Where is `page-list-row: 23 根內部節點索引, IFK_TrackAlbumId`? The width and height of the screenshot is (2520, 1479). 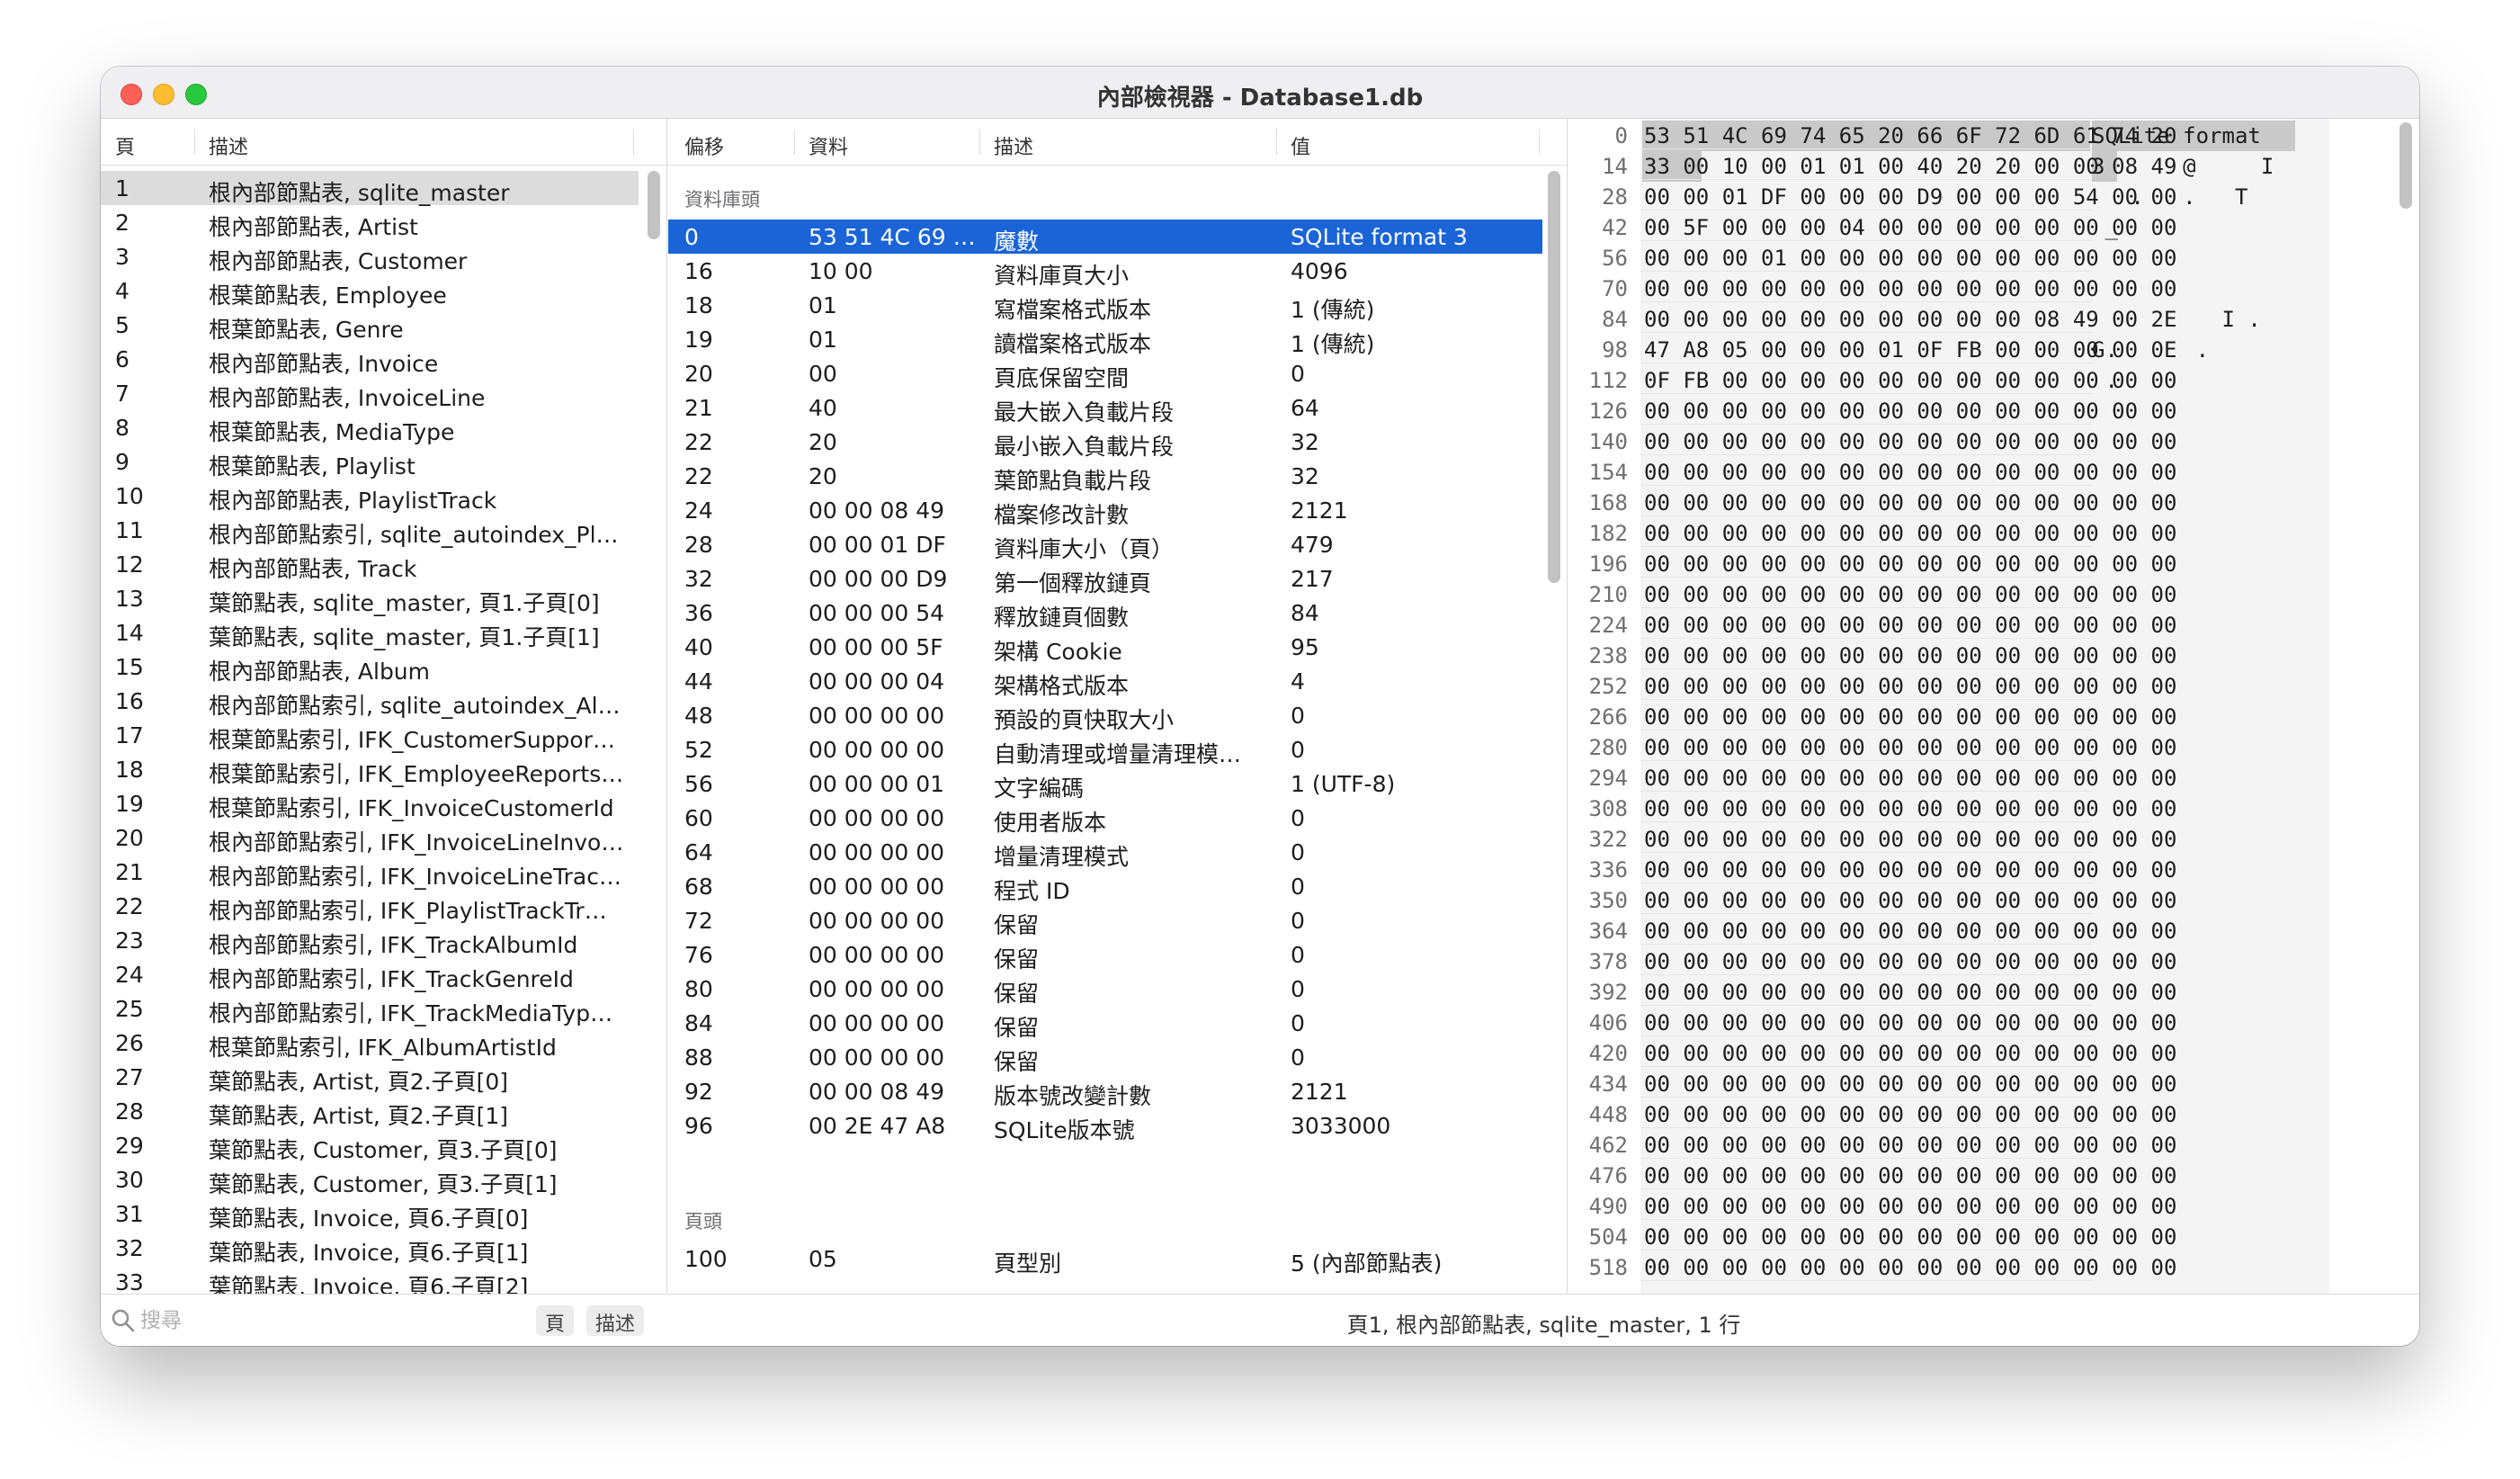 page-list-row: 23 根內部節點索引, IFK_TrackAlbumId is located at coordinates (370, 940).